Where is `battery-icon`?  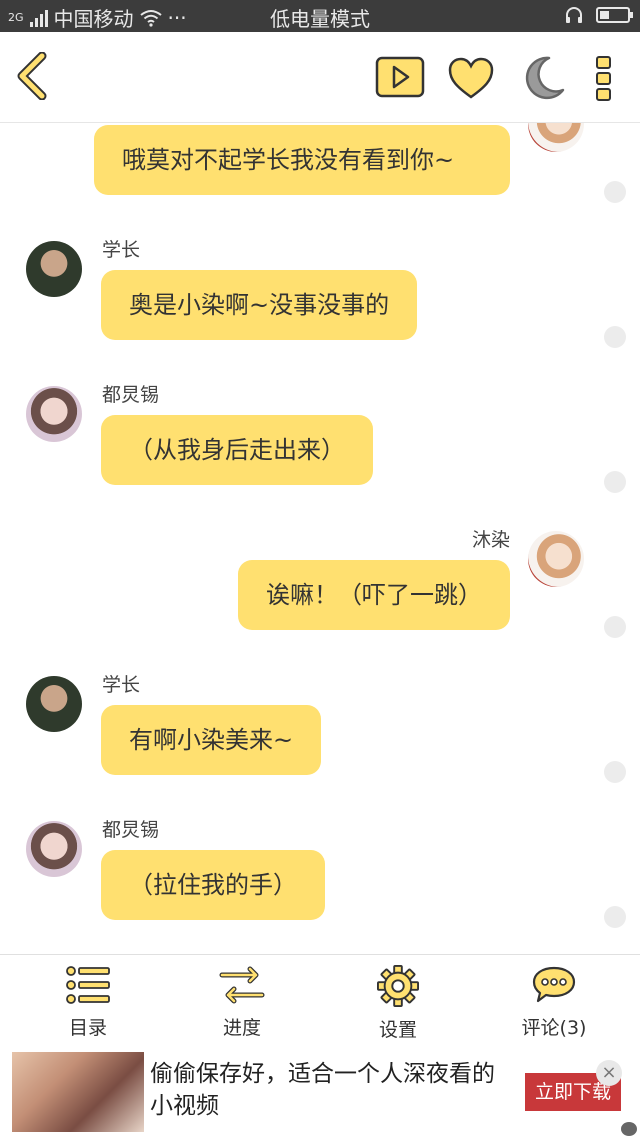 battery-icon is located at coordinates (614, 15).